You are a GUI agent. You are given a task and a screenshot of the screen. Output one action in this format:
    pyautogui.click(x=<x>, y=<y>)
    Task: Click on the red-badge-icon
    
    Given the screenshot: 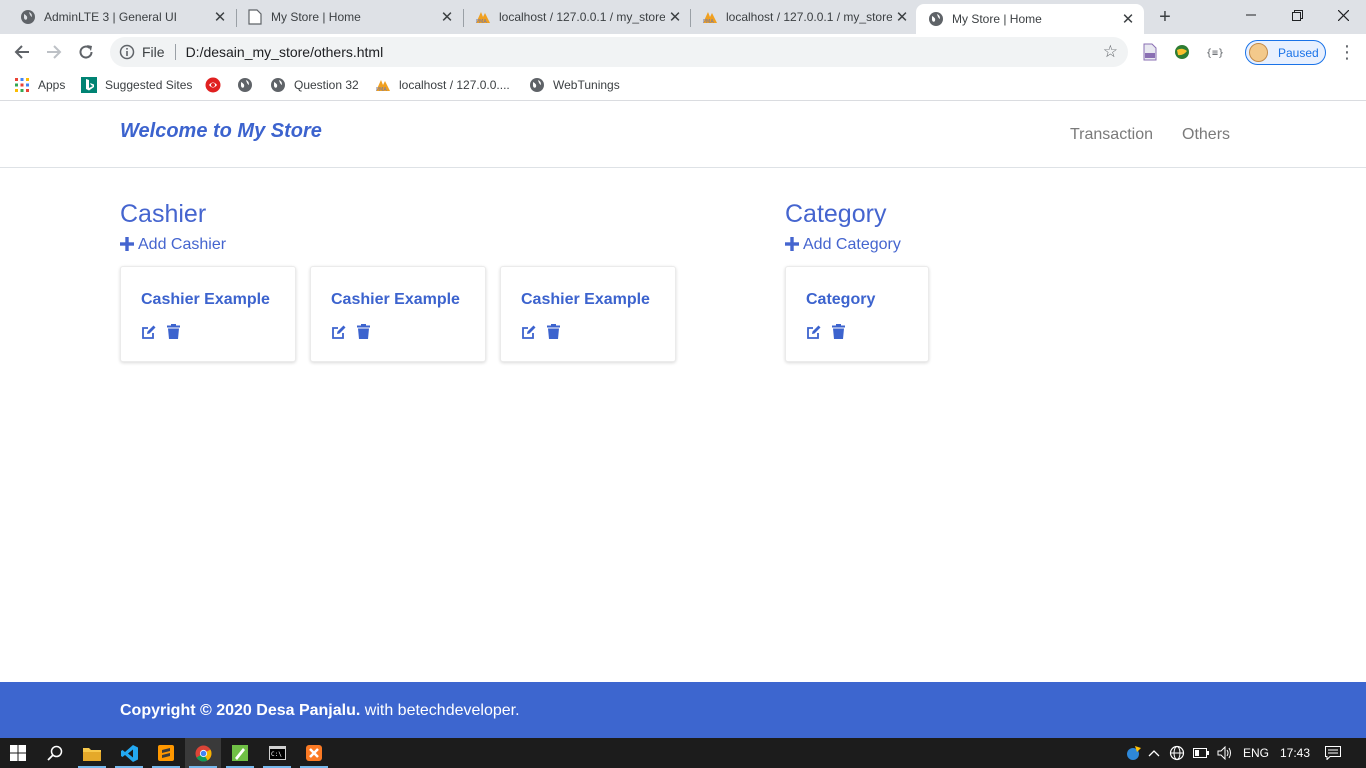 What is the action you would take?
    pyautogui.click(x=213, y=85)
    